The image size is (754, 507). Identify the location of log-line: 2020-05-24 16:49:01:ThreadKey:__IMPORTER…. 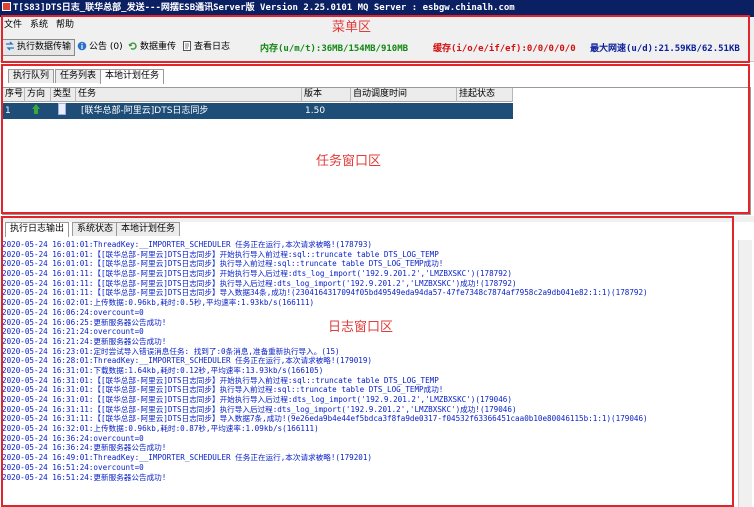
(187, 458).